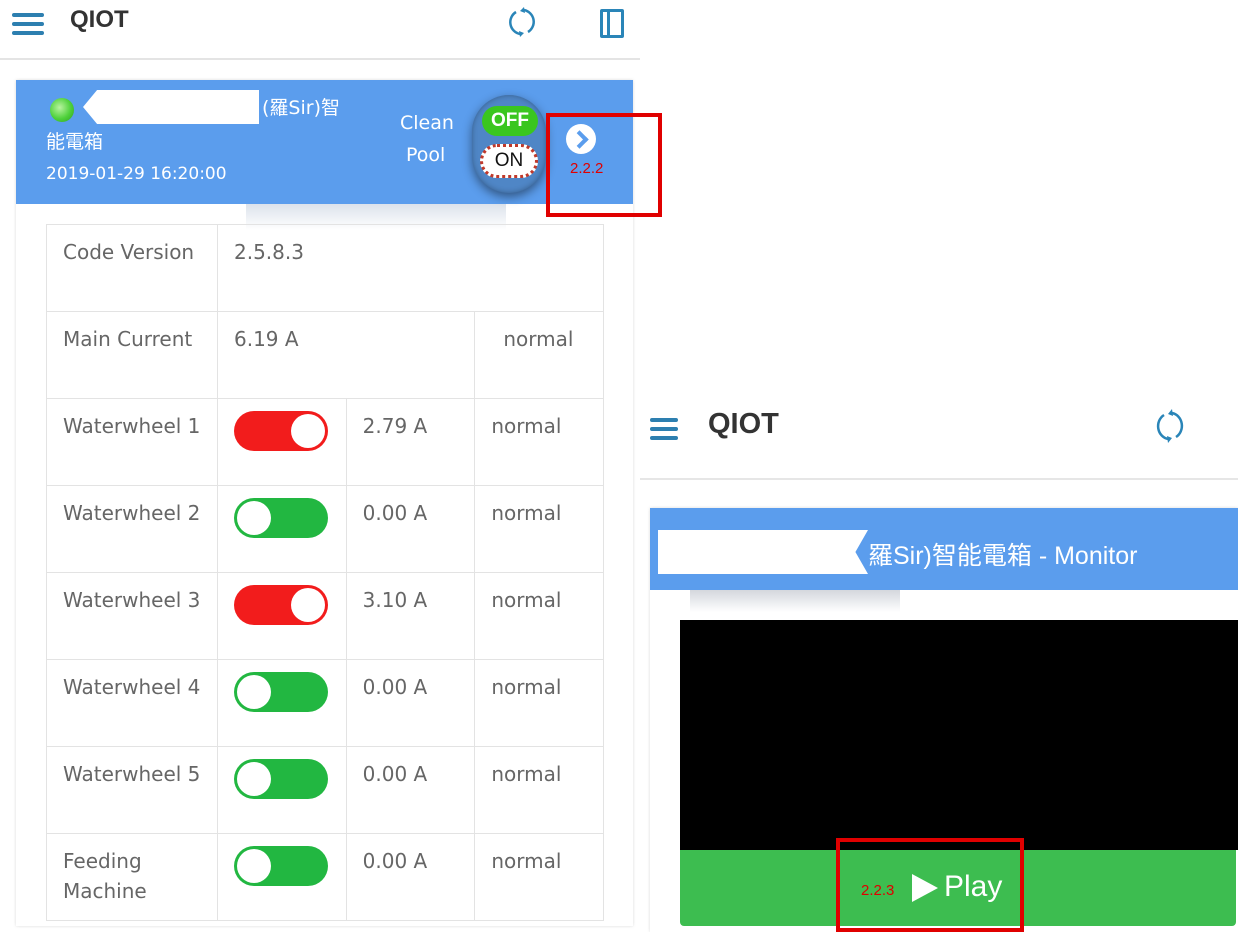  I want to click on cell-label: Main Current, so click(132, 355).